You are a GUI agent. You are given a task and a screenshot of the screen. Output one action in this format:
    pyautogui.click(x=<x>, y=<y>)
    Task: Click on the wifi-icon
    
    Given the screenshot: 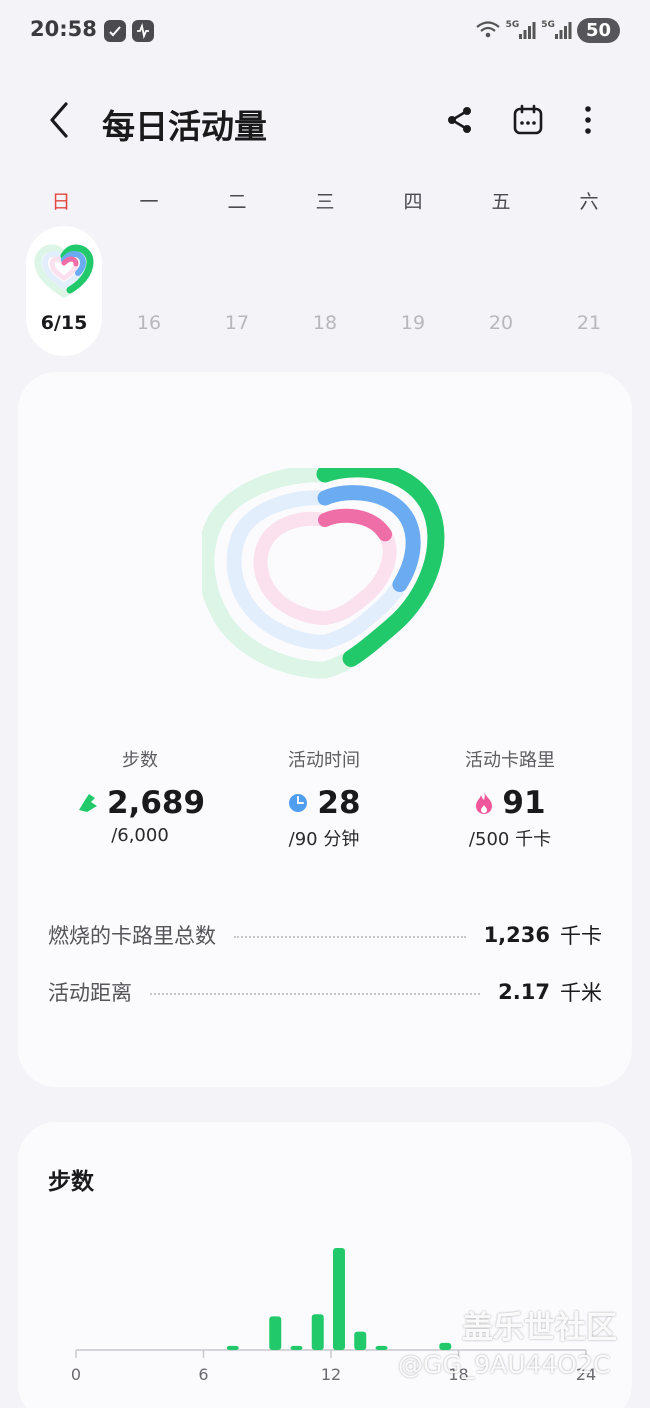 What is the action you would take?
    pyautogui.click(x=487, y=29)
    